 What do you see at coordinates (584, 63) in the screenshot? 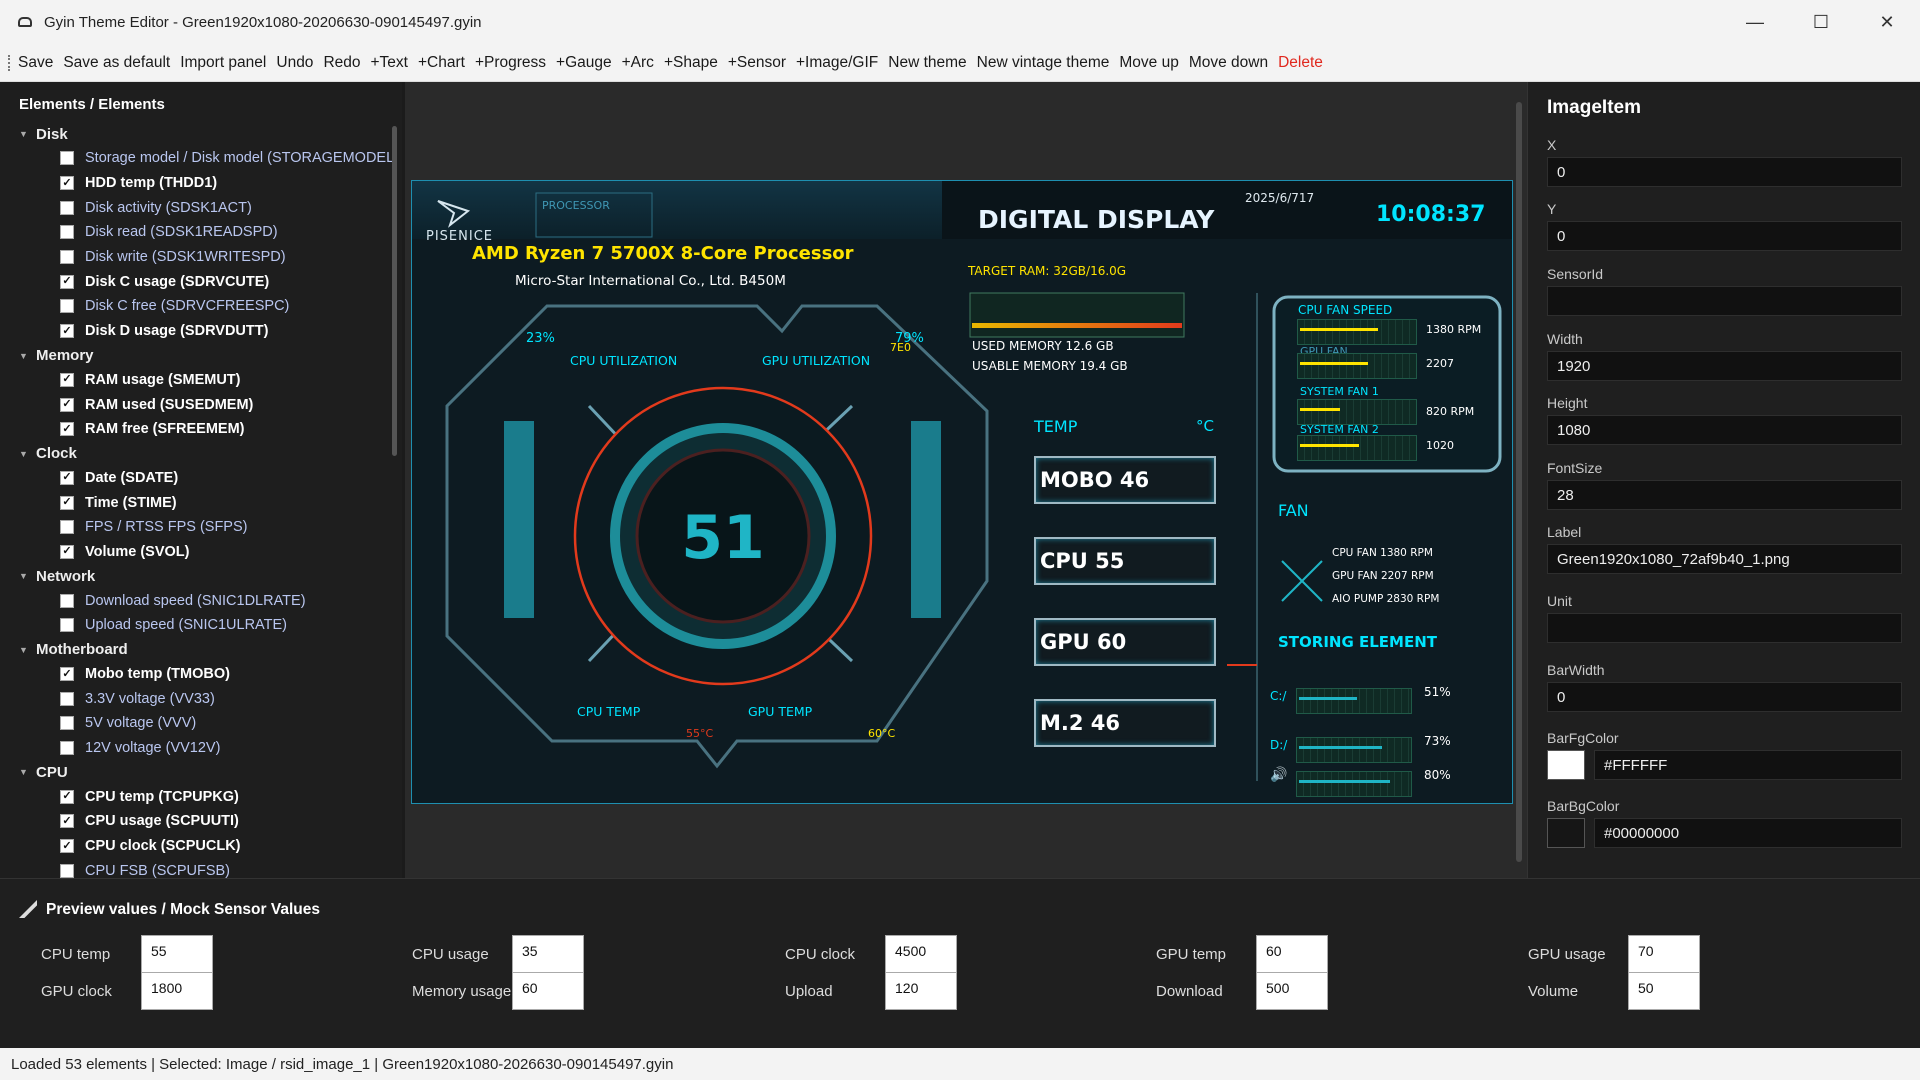
I see `add-gauge-button: +Gauge` at bounding box center [584, 63].